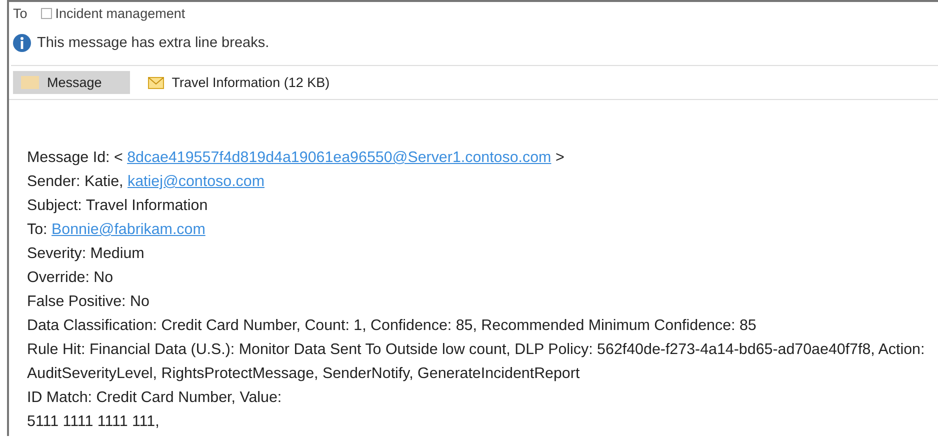  Describe the element at coordinates (71, 82) in the screenshot. I see `tab: Message` at that location.